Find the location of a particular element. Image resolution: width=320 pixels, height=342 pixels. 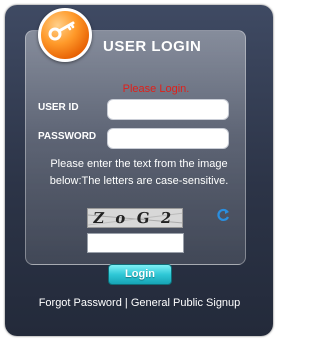

error-message: Please Login. is located at coordinates (156, 89).